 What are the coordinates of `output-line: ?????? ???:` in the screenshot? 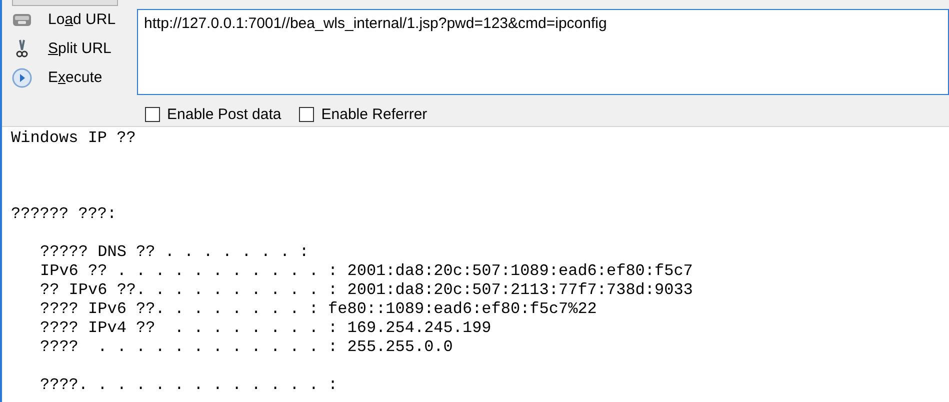 It's located at (64, 214).